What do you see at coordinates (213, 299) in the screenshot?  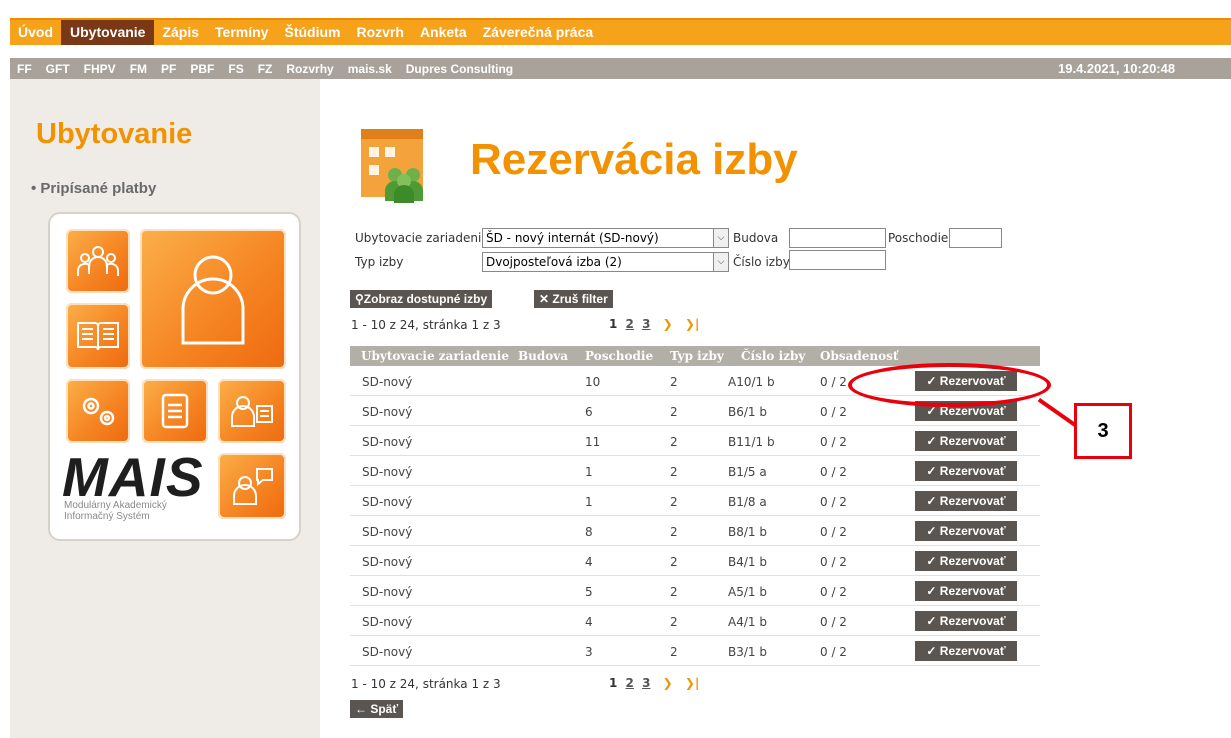 I see `user-icon` at bounding box center [213, 299].